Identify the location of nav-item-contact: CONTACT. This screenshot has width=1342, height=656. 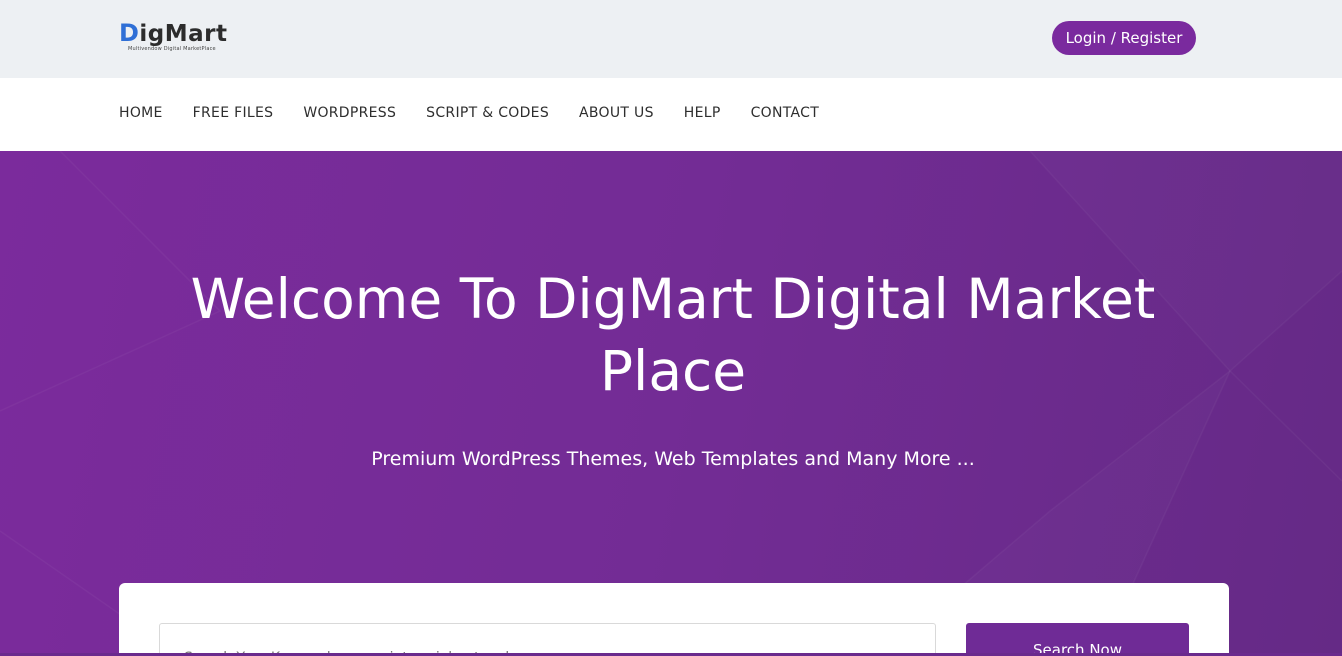
(785, 113).